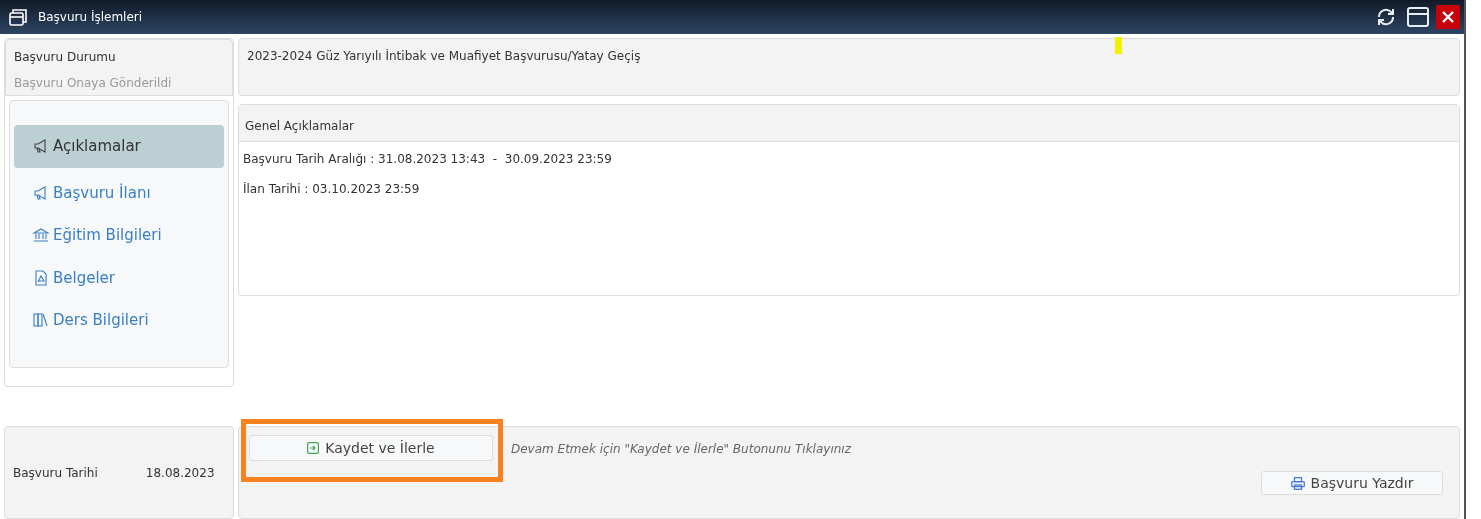  I want to click on marker-mark, so click(1118, 45).